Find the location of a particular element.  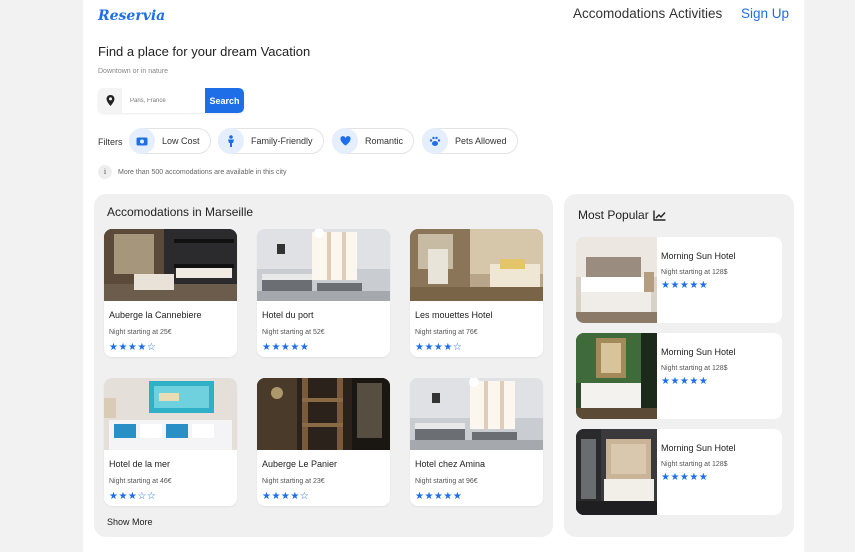

filter-label: Family-Friendly is located at coordinates (282, 141).